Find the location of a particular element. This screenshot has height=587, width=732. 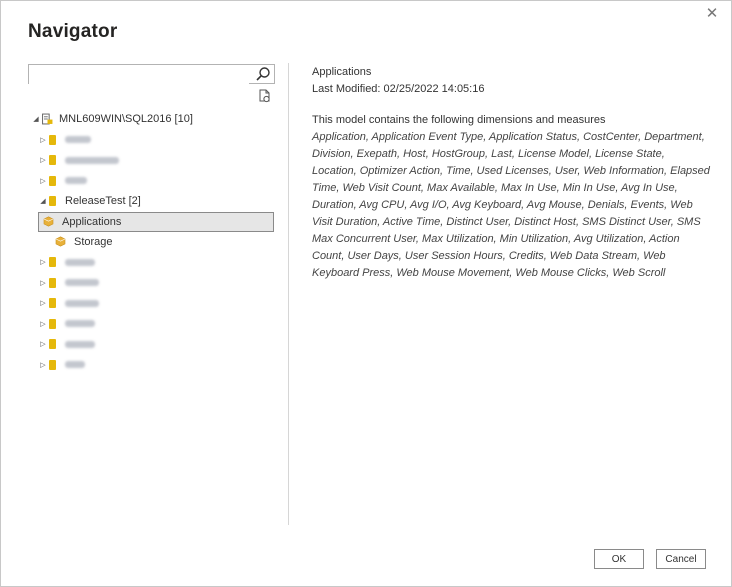

dialog-title: Navigator is located at coordinates (73, 31).